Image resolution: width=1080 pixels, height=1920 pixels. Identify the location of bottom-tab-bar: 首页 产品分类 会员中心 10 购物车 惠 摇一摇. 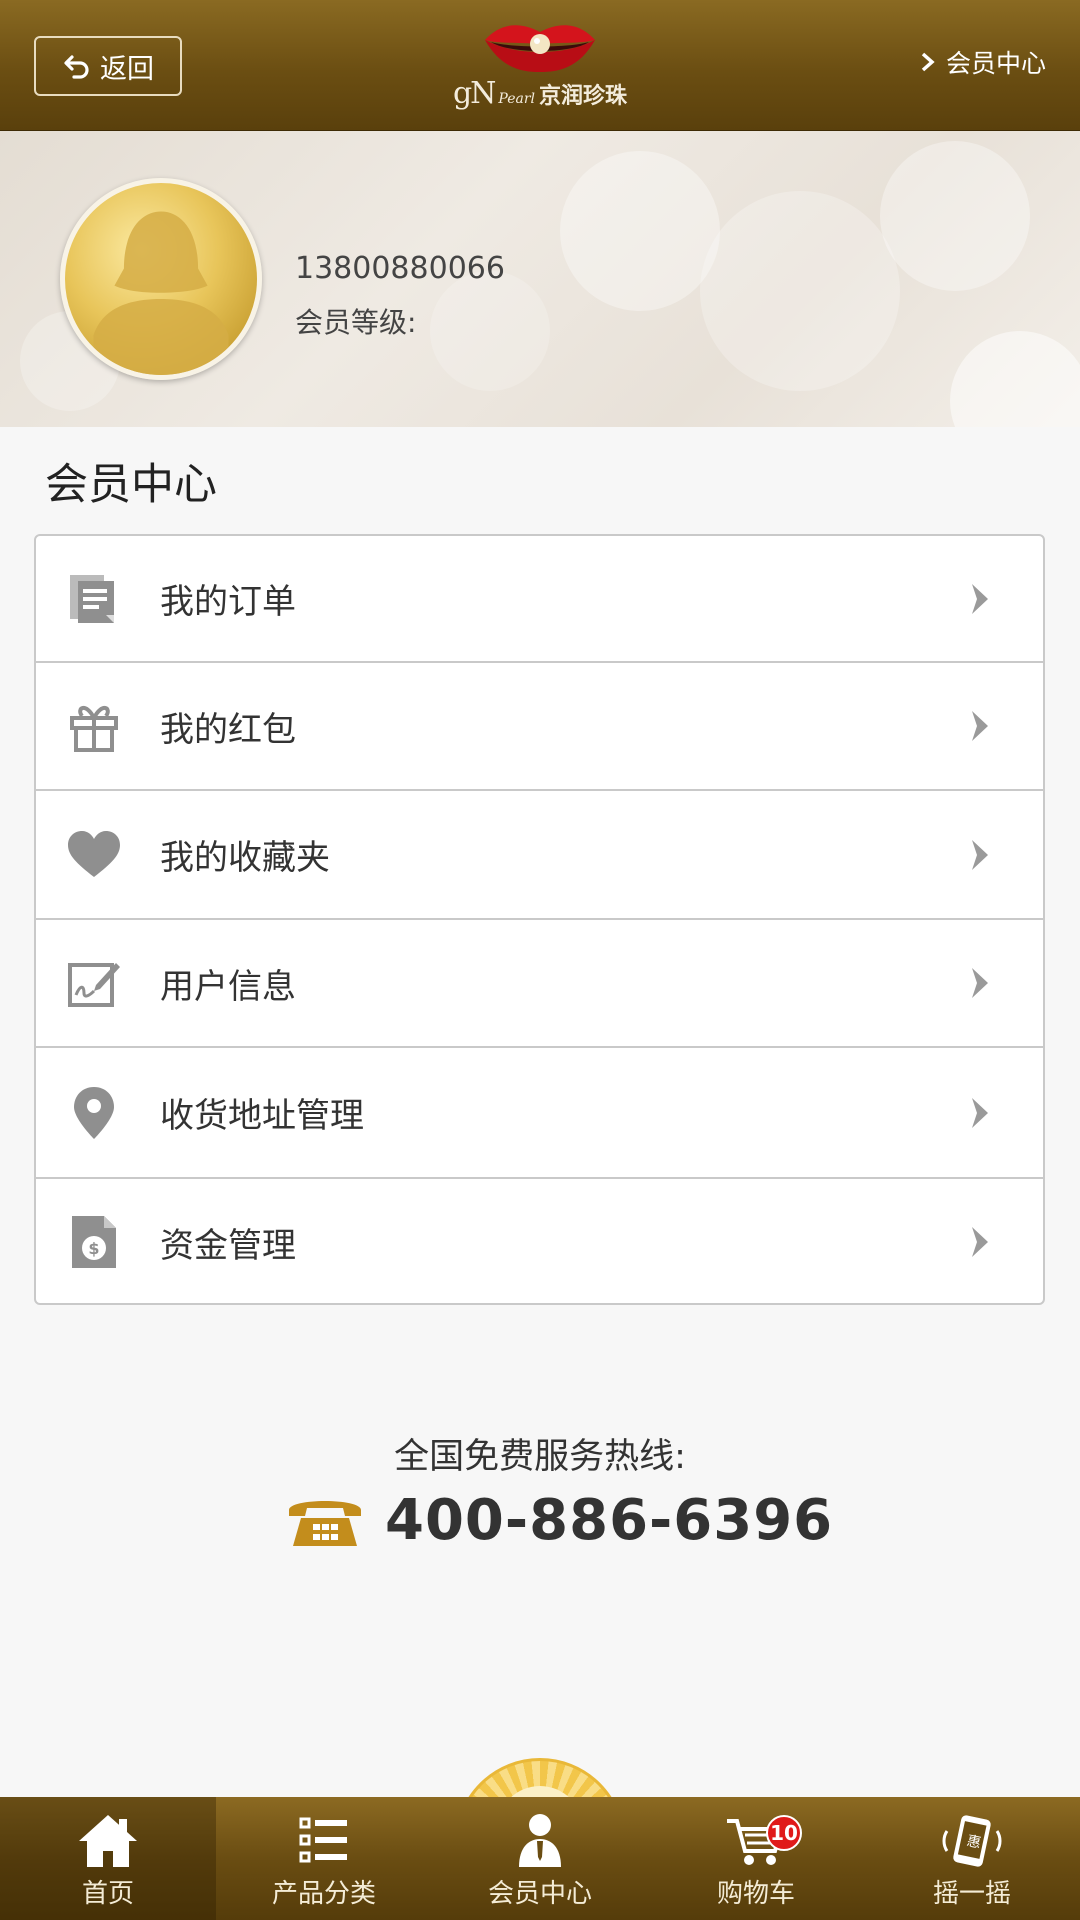
(540, 1858).